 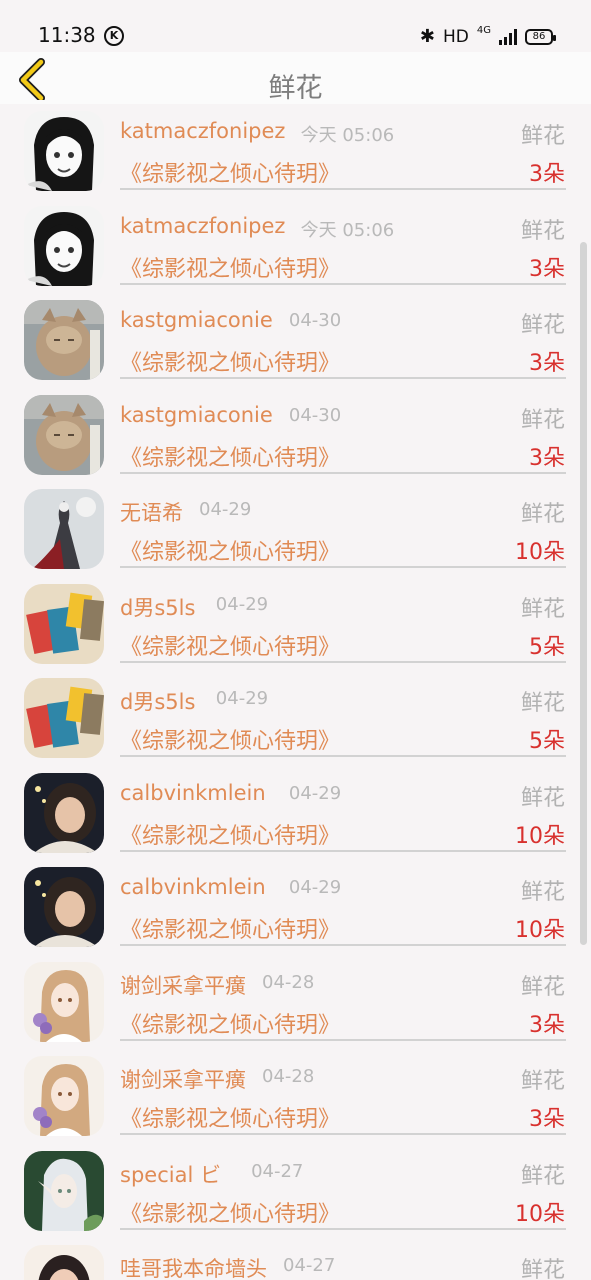 What do you see at coordinates (295, 1002) in the screenshot?
I see `list-item: 谢剑采拿平癀 04-28 鲜花 《综影视之倾心待玥》 3朵` at bounding box center [295, 1002].